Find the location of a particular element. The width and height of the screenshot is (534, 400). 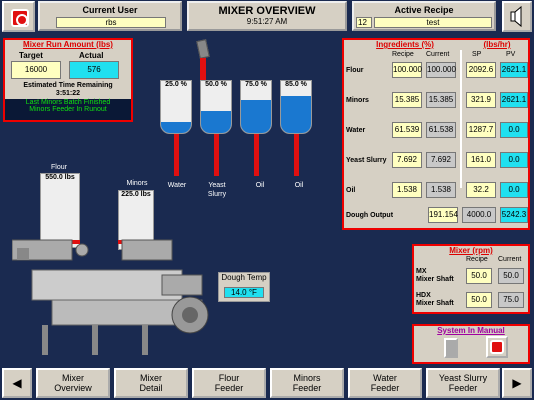

tank-pct-0: 25.0 % is located at coordinates (176, 84).